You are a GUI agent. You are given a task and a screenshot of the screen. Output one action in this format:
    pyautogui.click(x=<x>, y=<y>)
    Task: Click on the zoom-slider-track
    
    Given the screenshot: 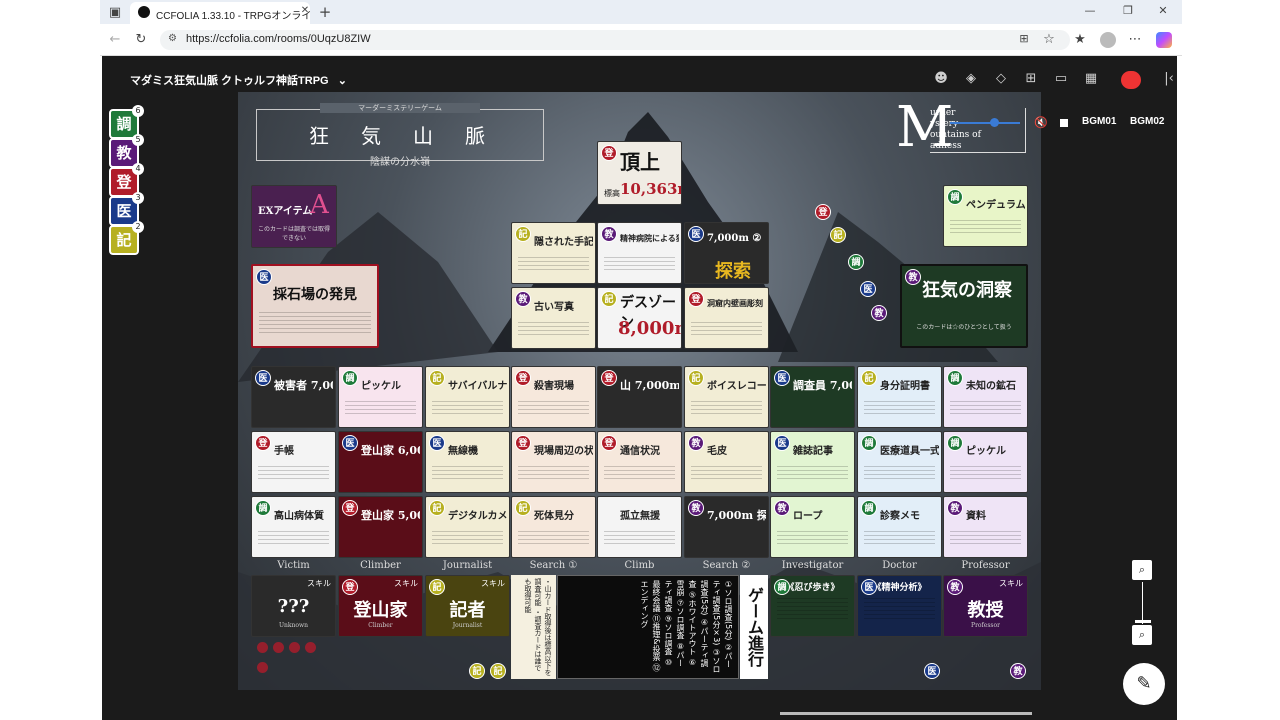 What is the action you would take?
    pyautogui.click(x=1142, y=603)
    